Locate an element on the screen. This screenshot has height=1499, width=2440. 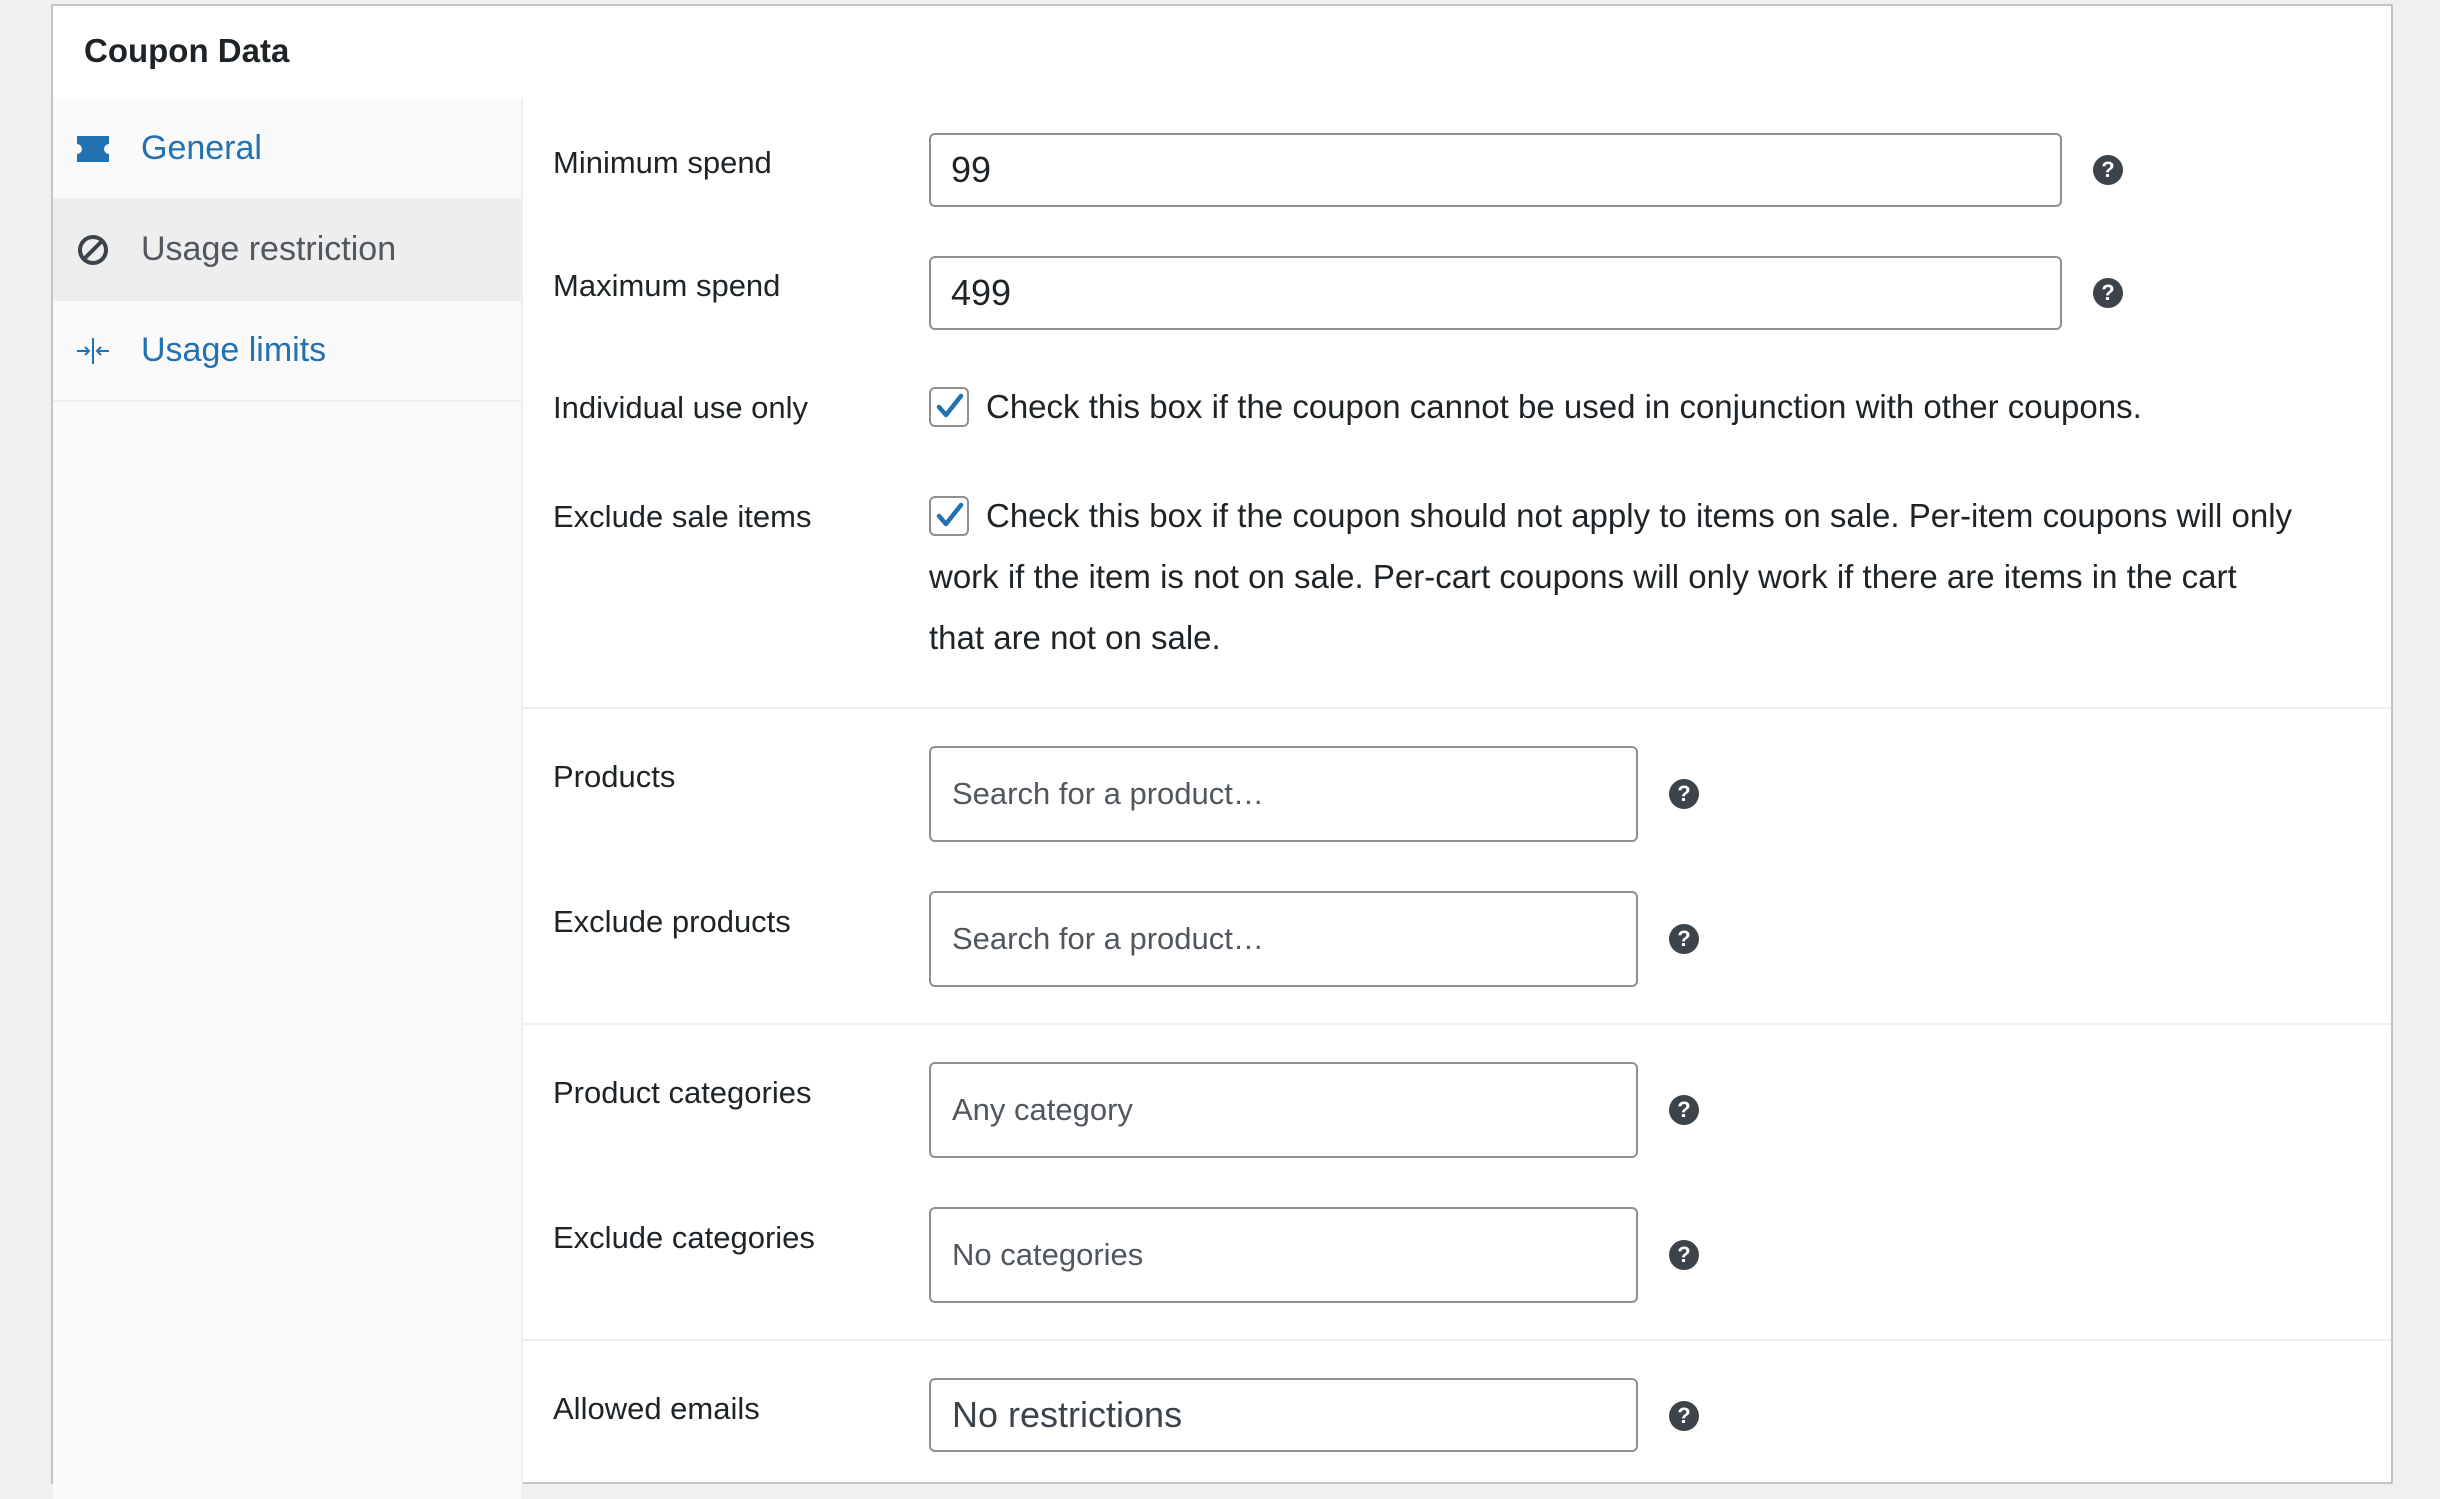
tab-general-label: General is located at coordinates (201, 148).